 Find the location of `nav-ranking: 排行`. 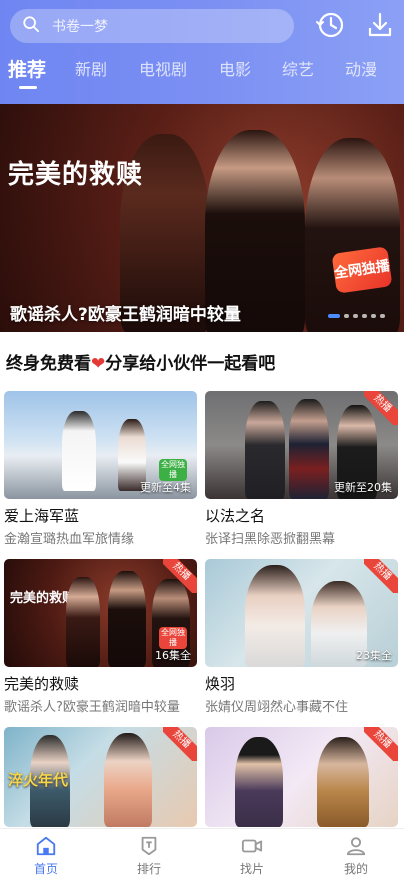

nav-ranking: 排行 is located at coordinates (149, 856).